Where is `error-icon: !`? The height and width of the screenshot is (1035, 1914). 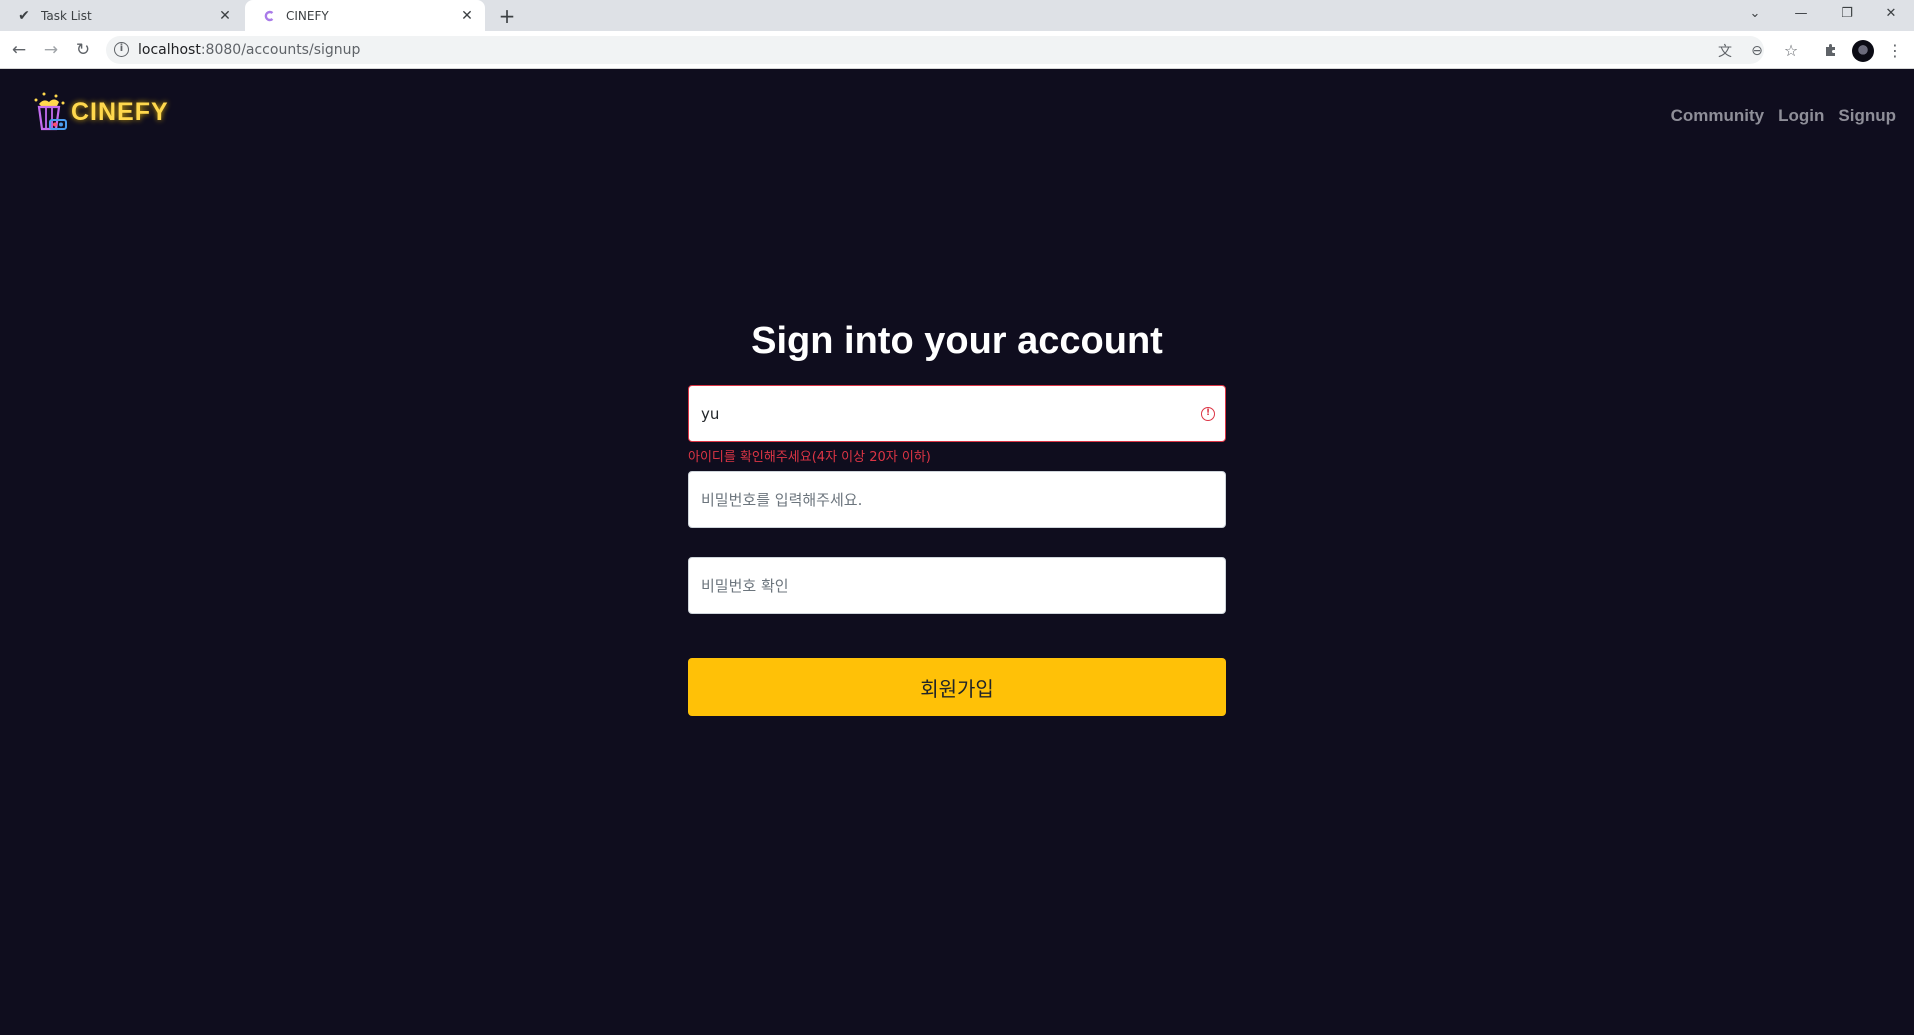
error-icon: ! is located at coordinates (1208, 414).